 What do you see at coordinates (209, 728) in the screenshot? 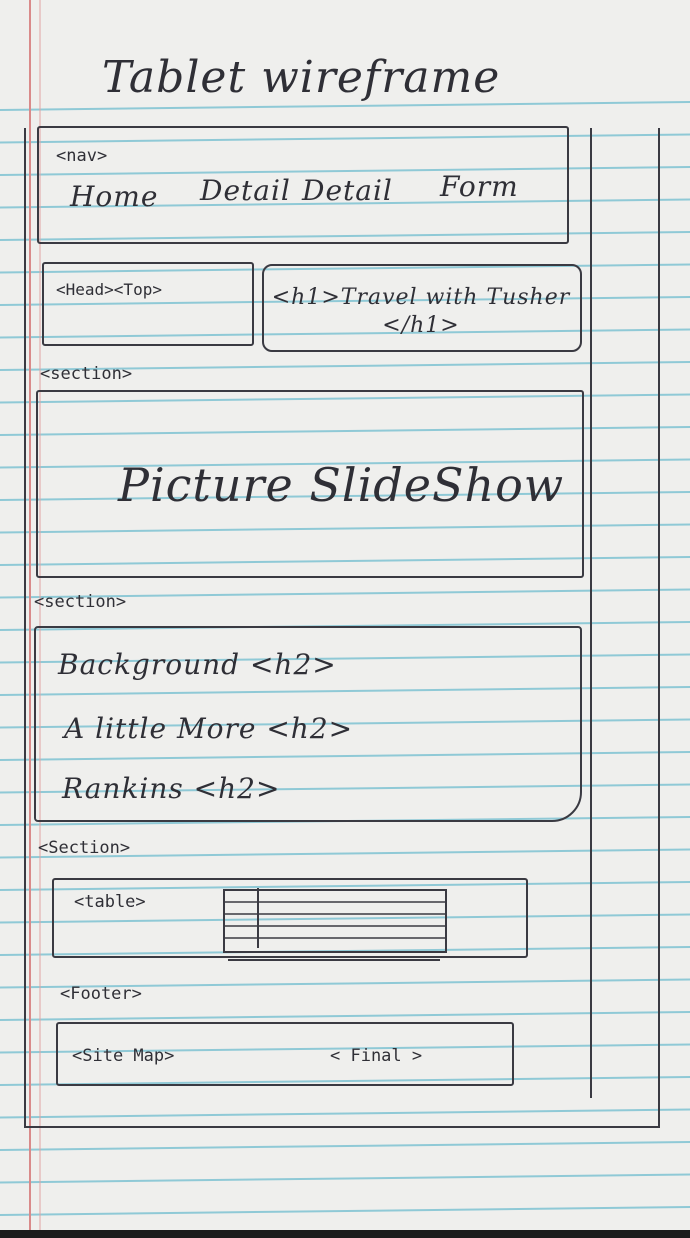
I see `heading-a-little-more: A little More <h2>` at bounding box center [209, 728].